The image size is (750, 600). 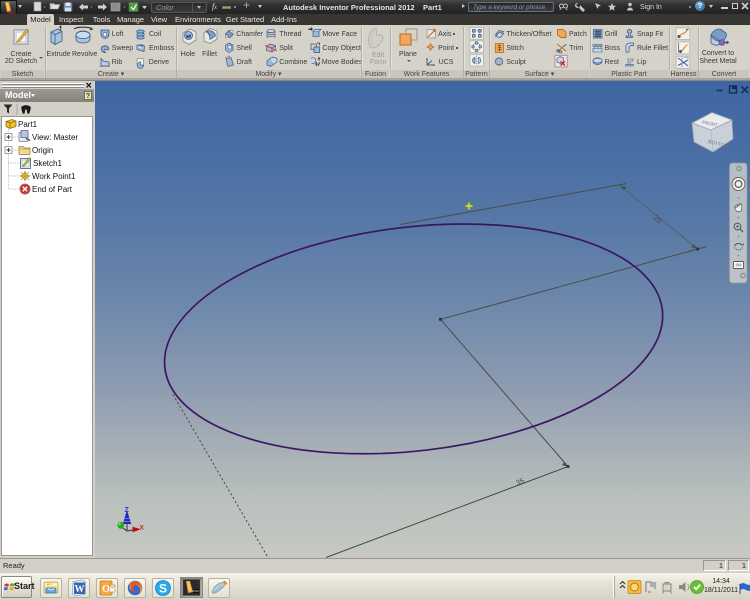 I want to click on svg-text: X, so click(x=142, y=528).